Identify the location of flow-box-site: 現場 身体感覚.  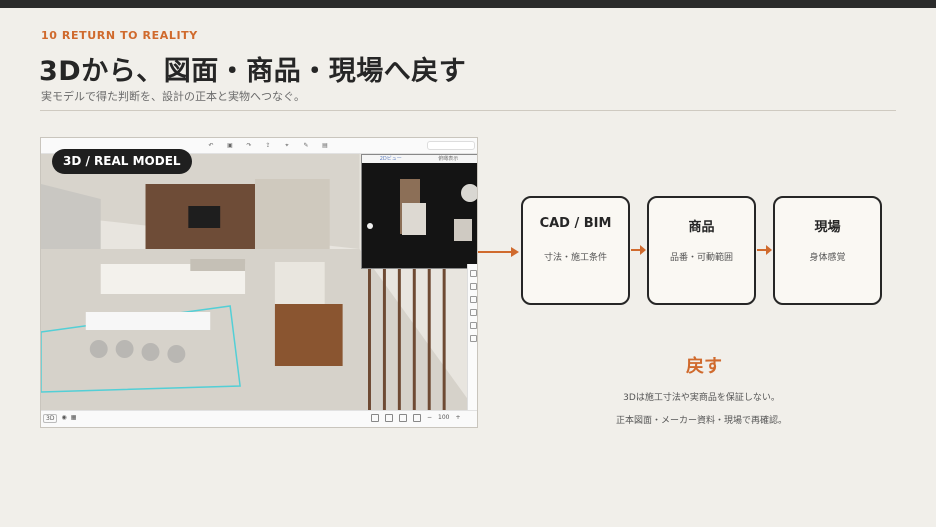
(827, 250).